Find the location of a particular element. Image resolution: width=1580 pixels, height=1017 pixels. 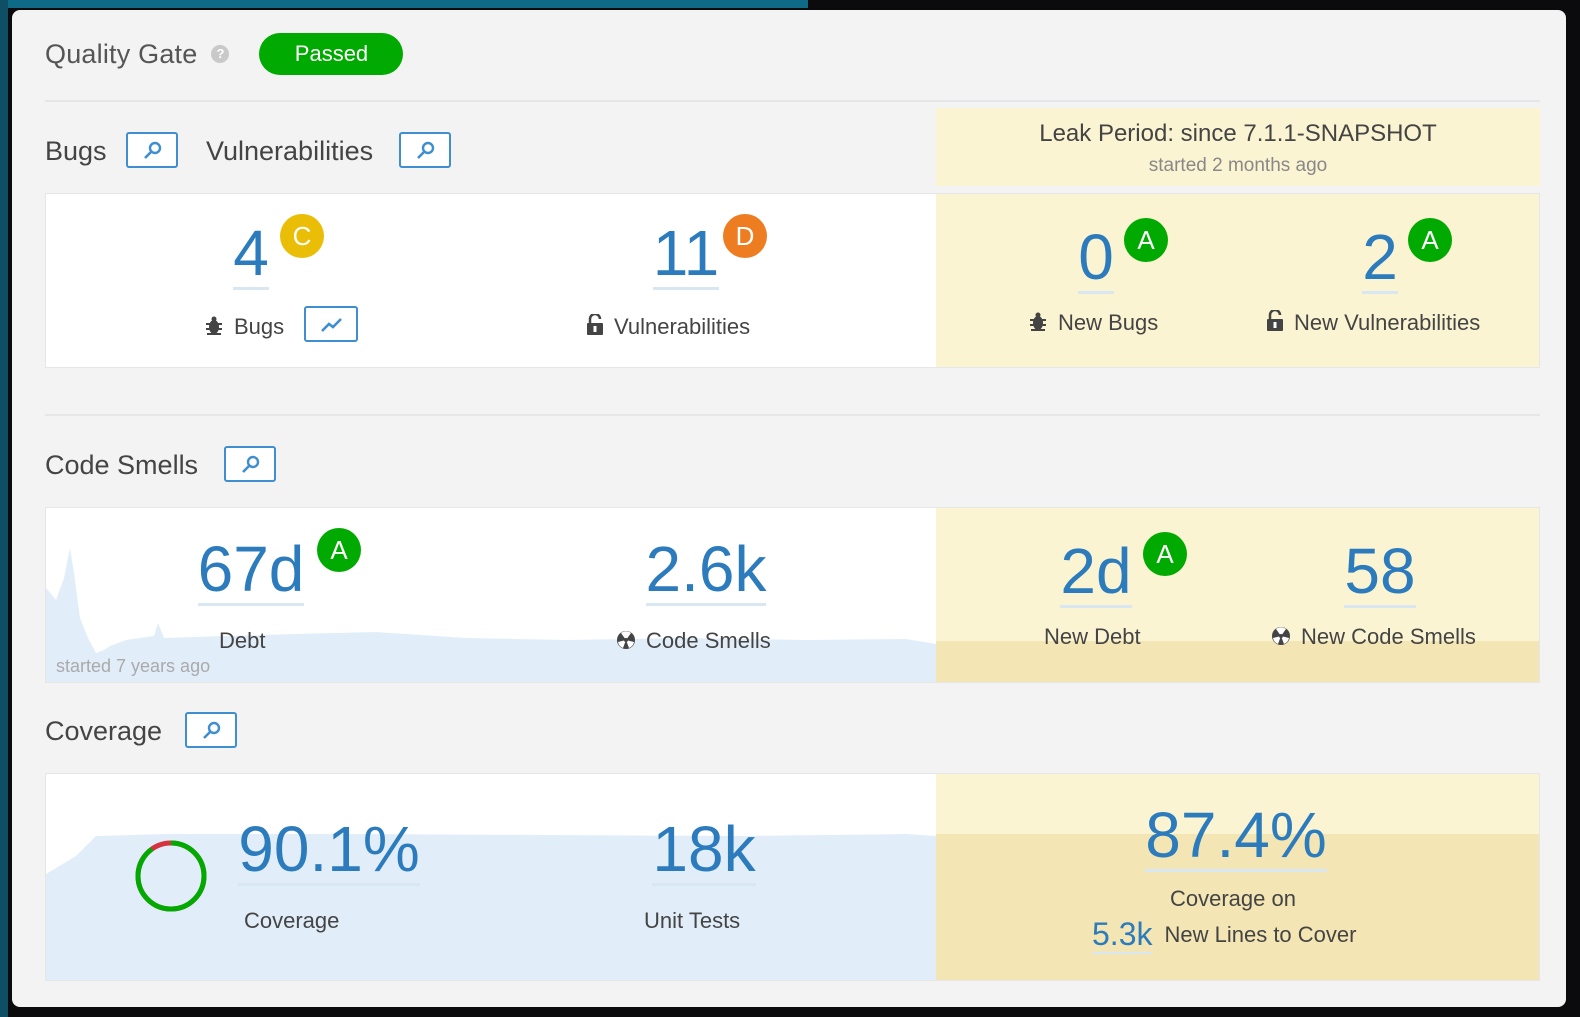

chart-icon is located at coordinates (331, 325).